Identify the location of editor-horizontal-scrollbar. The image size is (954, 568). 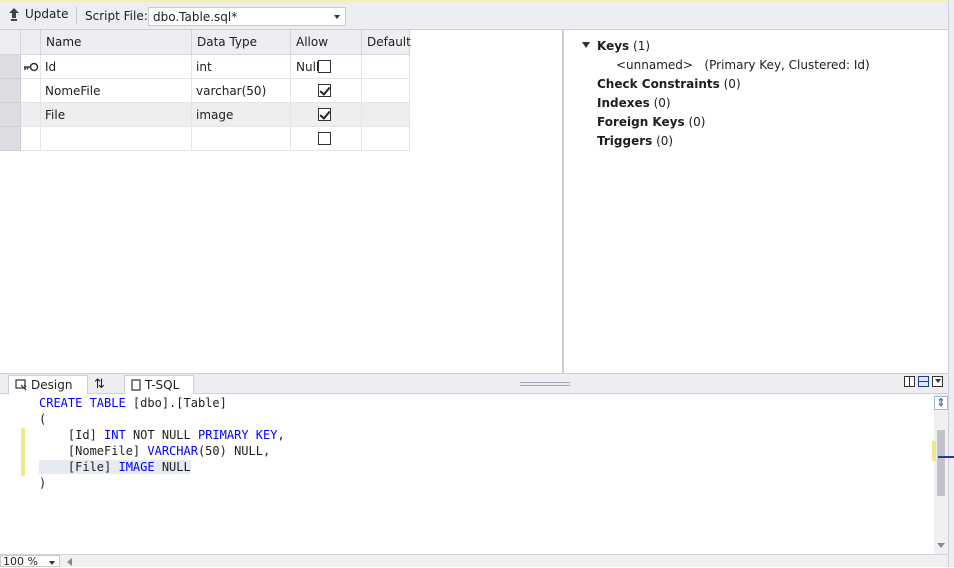
(474, 560).